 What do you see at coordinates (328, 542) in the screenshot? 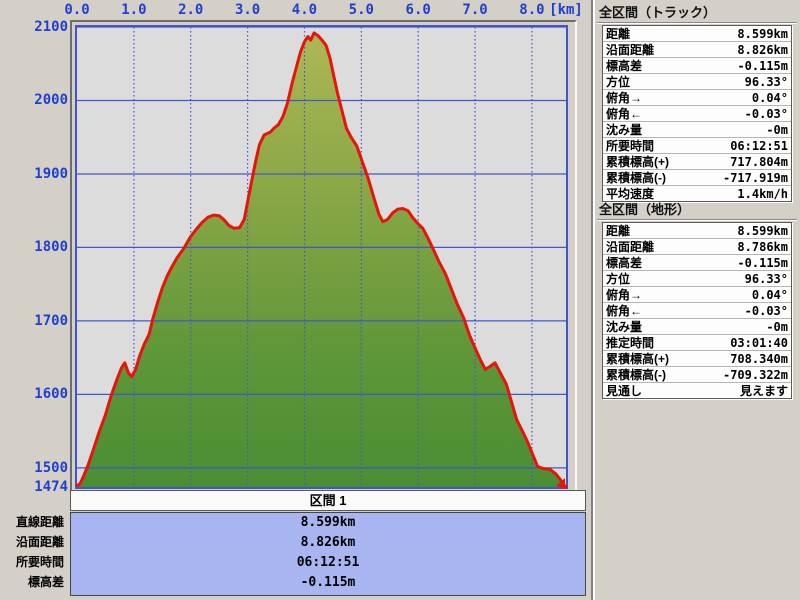
I see `section-row-value: 8.826km` at bounding box center [328, 542].